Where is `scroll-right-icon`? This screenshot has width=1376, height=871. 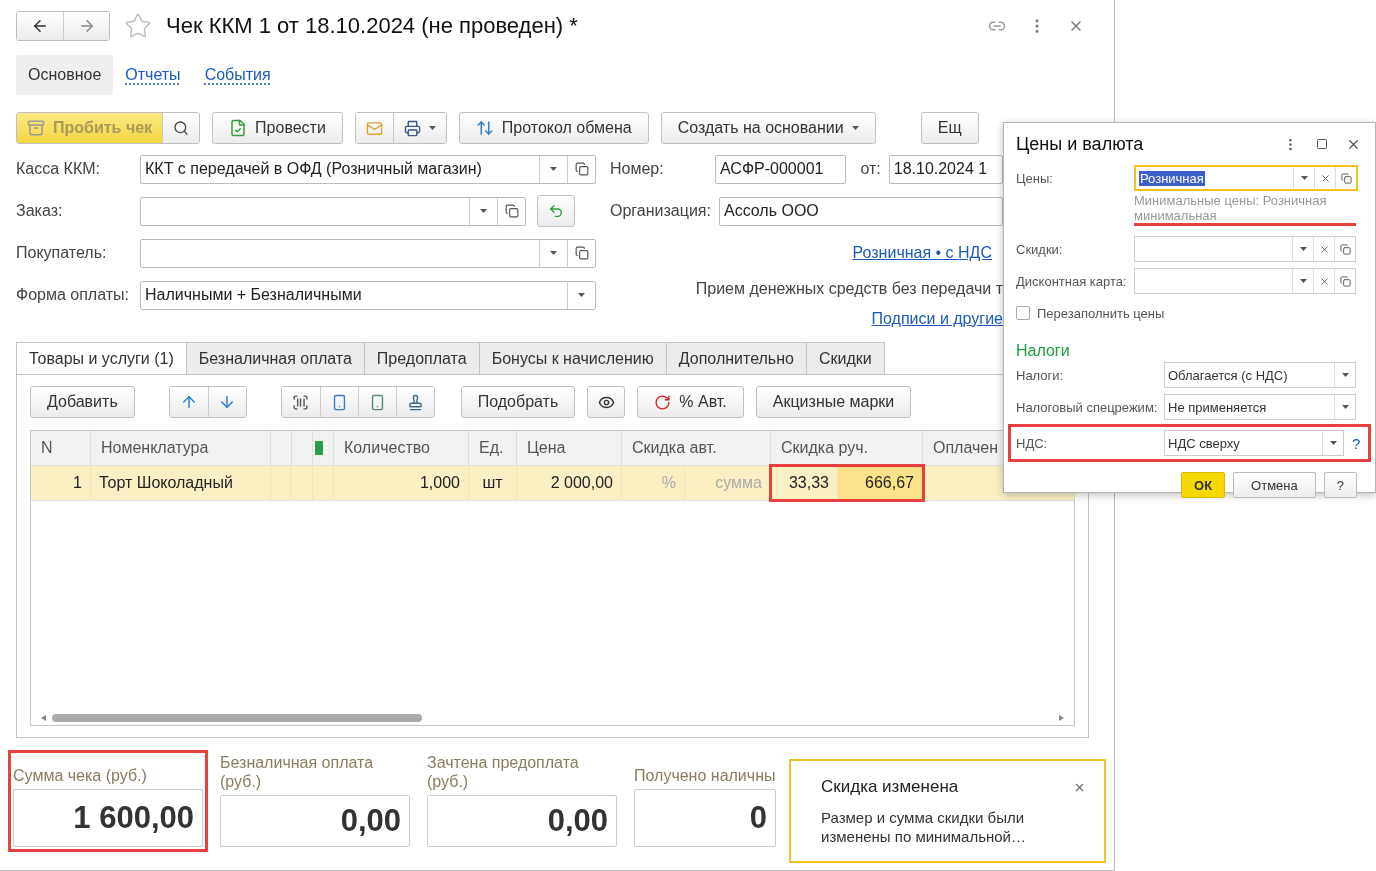 scroll-right-icon is located at coordinates (1061, 718).